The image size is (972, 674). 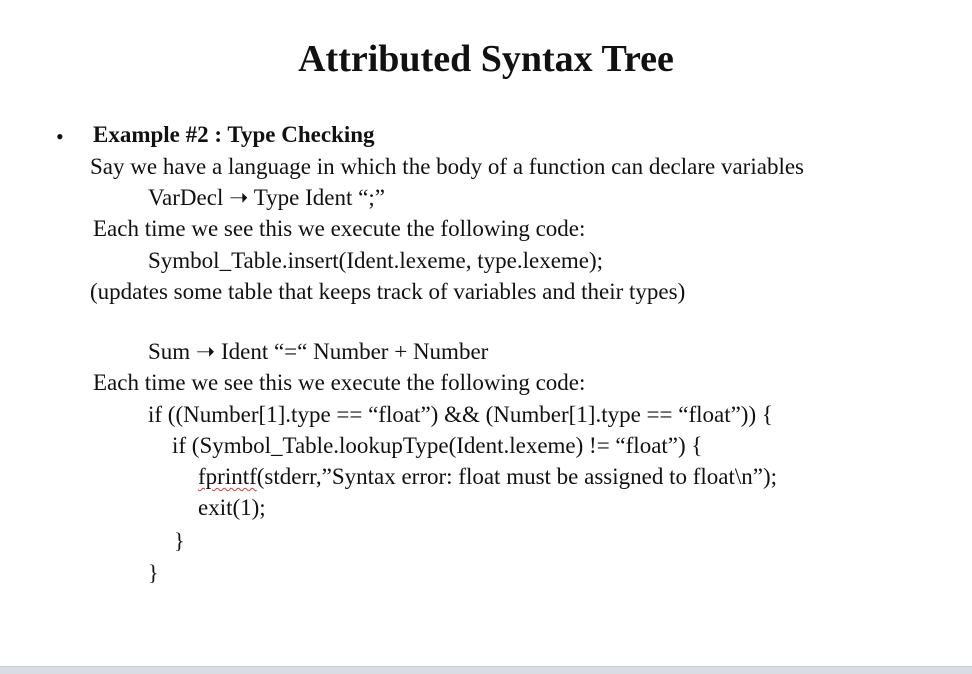 What do you see at coordinates (318, 351) in the screenshot?
I see `grammar-rule-sum: Sum ➝ Ident “=“ Number + Number` at bounding box center [318, 351].